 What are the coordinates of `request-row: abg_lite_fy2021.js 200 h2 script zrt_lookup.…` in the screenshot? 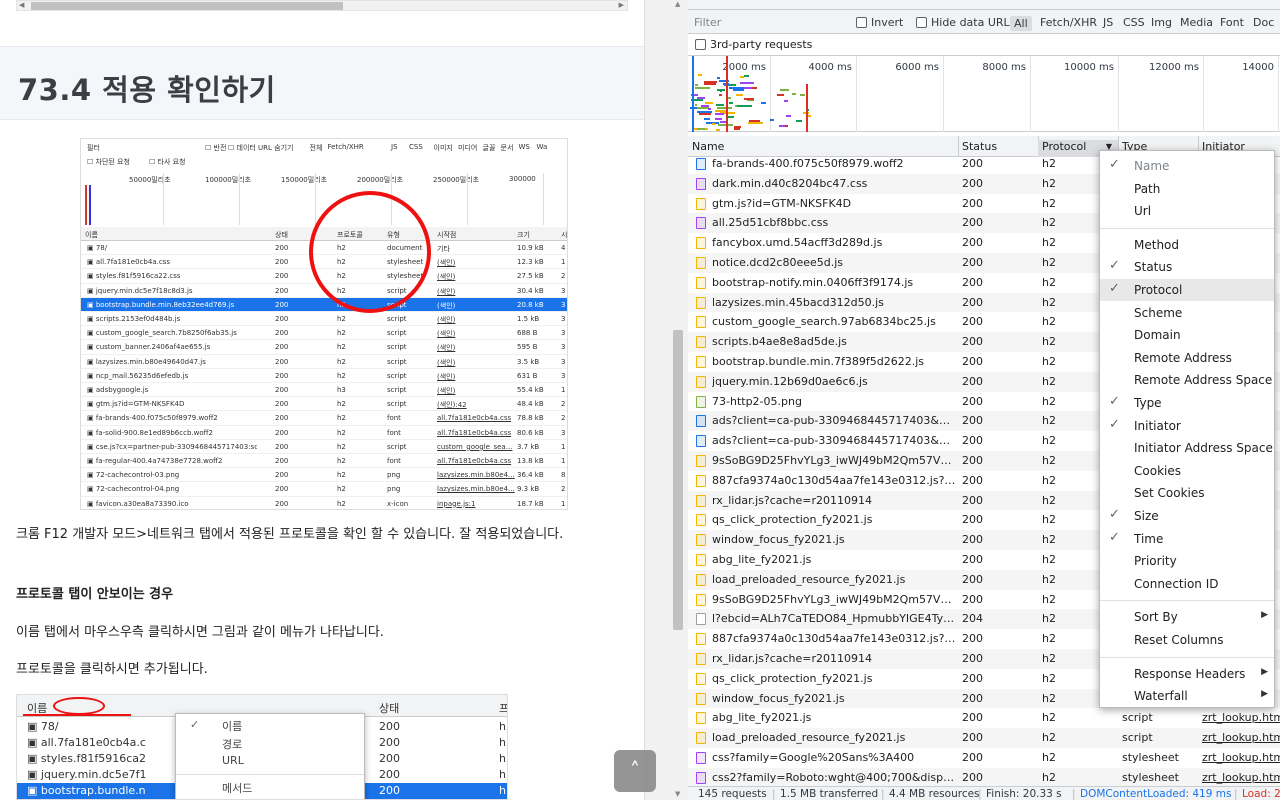 It's located at (984, 718).